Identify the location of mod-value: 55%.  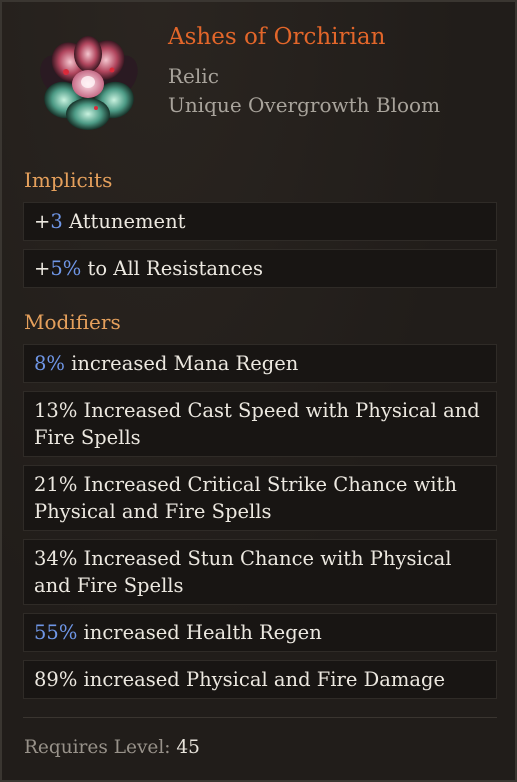
(56, 632).